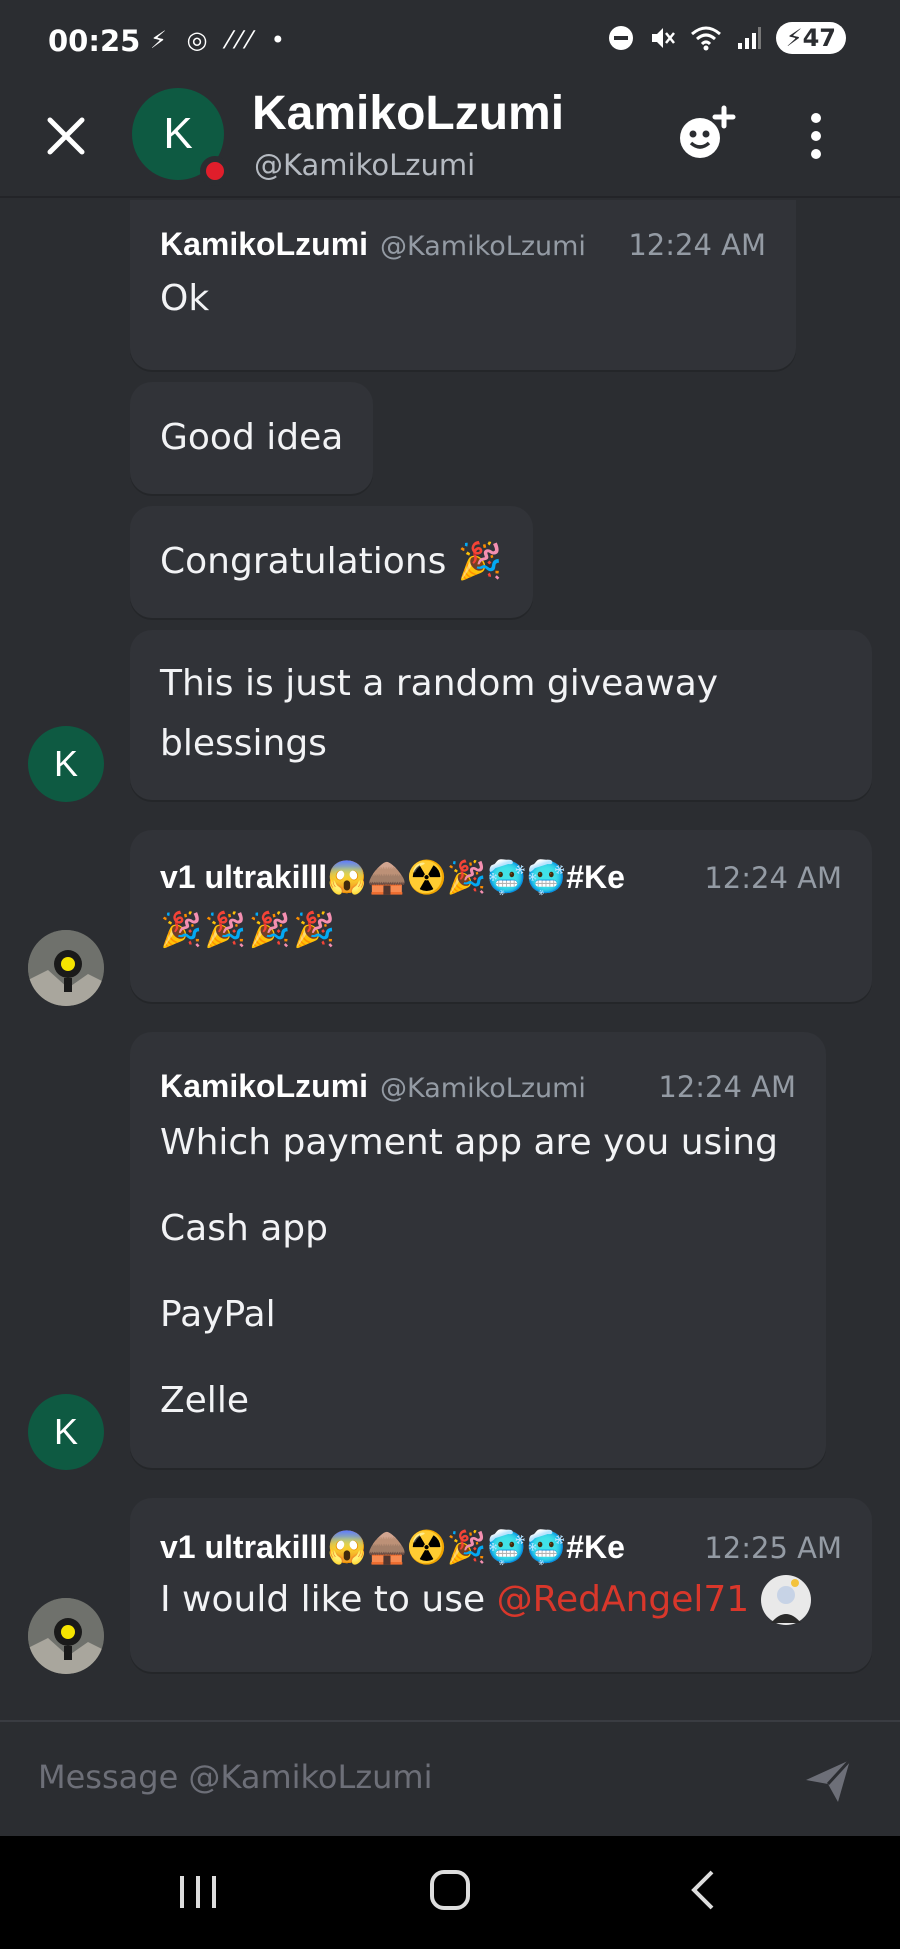  Describe the element at coordinates (235, 1777) in the screenshot. I see `message-input: Message @KamikoLzumi` at that location.